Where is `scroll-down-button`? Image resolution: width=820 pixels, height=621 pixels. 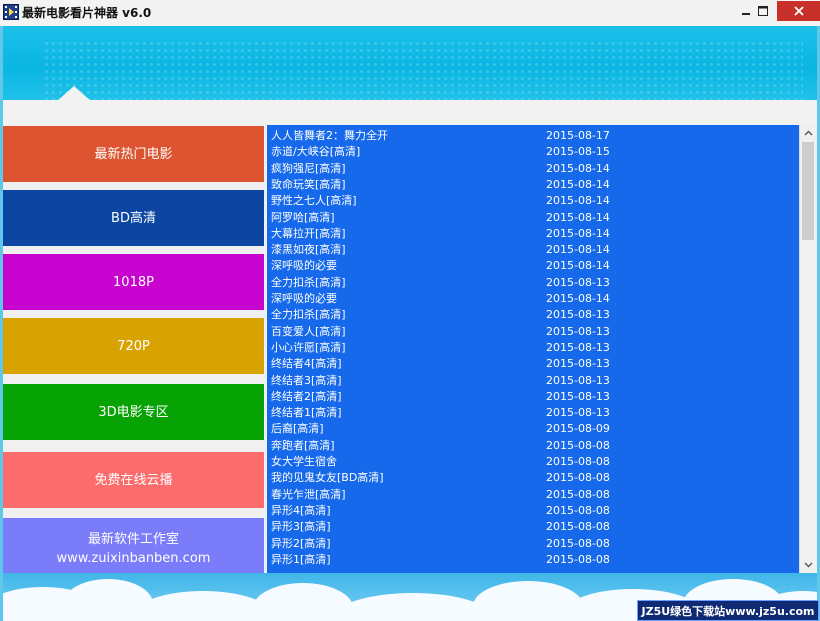 scroll-down-button is located at coordinates (808, 565).